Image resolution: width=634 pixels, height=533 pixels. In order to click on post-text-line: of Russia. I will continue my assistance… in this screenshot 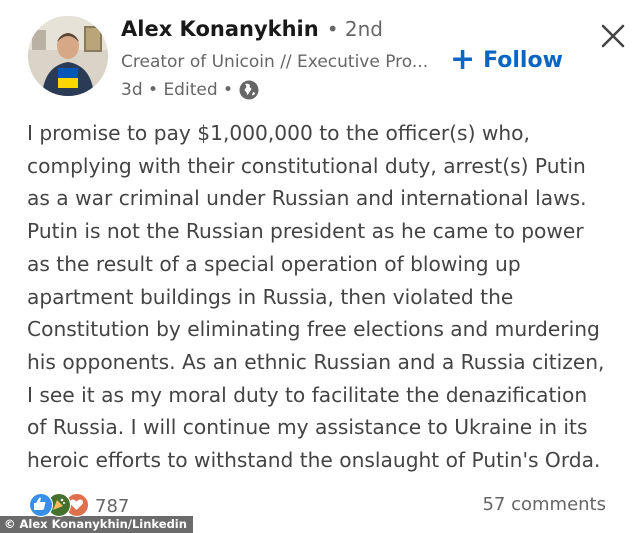, I will do `click(307, 427)`.